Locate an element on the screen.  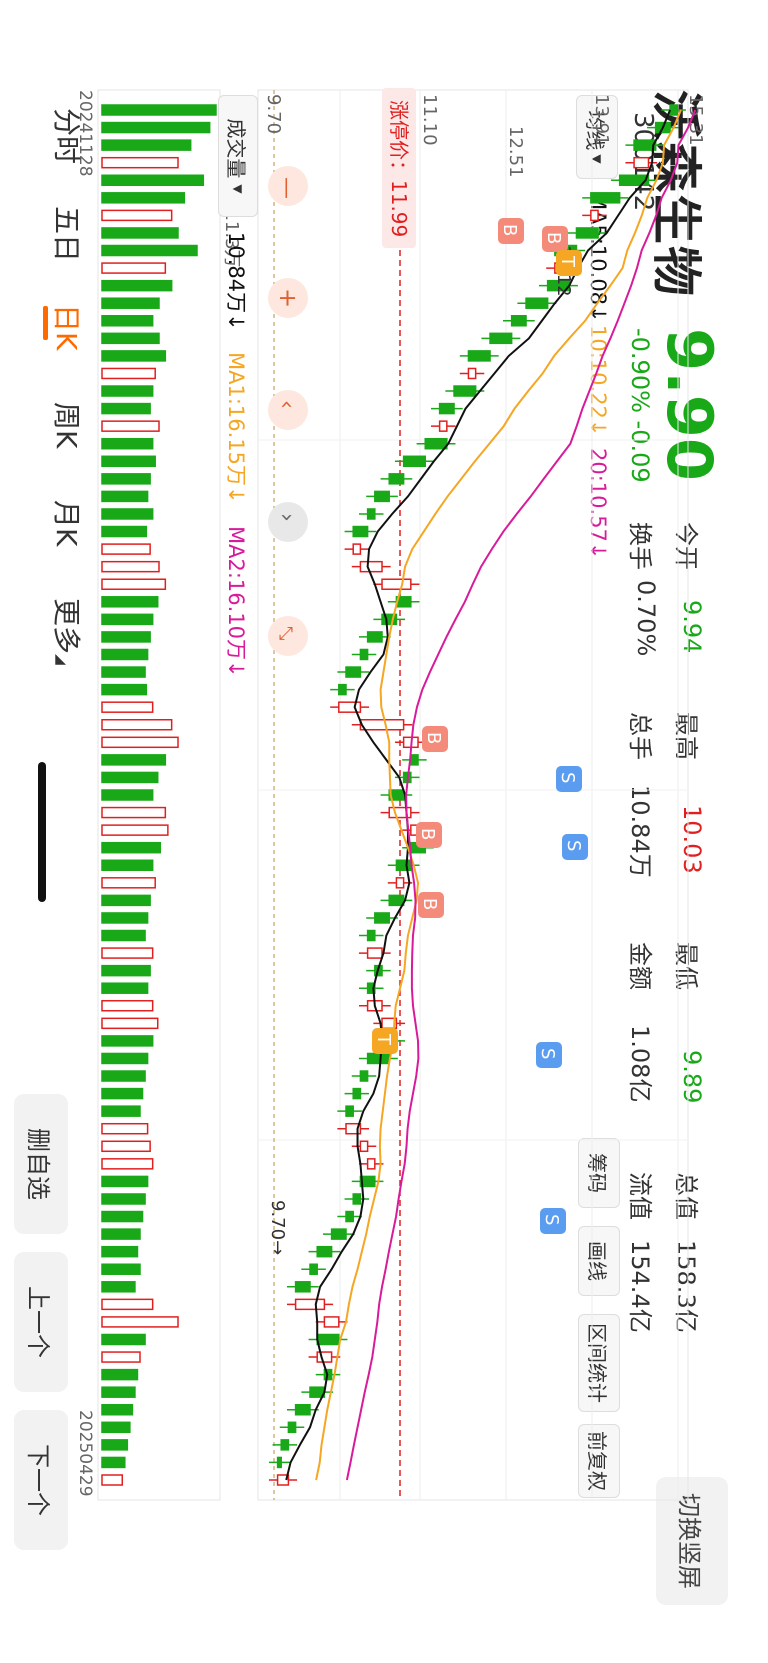
tab-weekly-k: 周K is located at coordinates (68, 425).